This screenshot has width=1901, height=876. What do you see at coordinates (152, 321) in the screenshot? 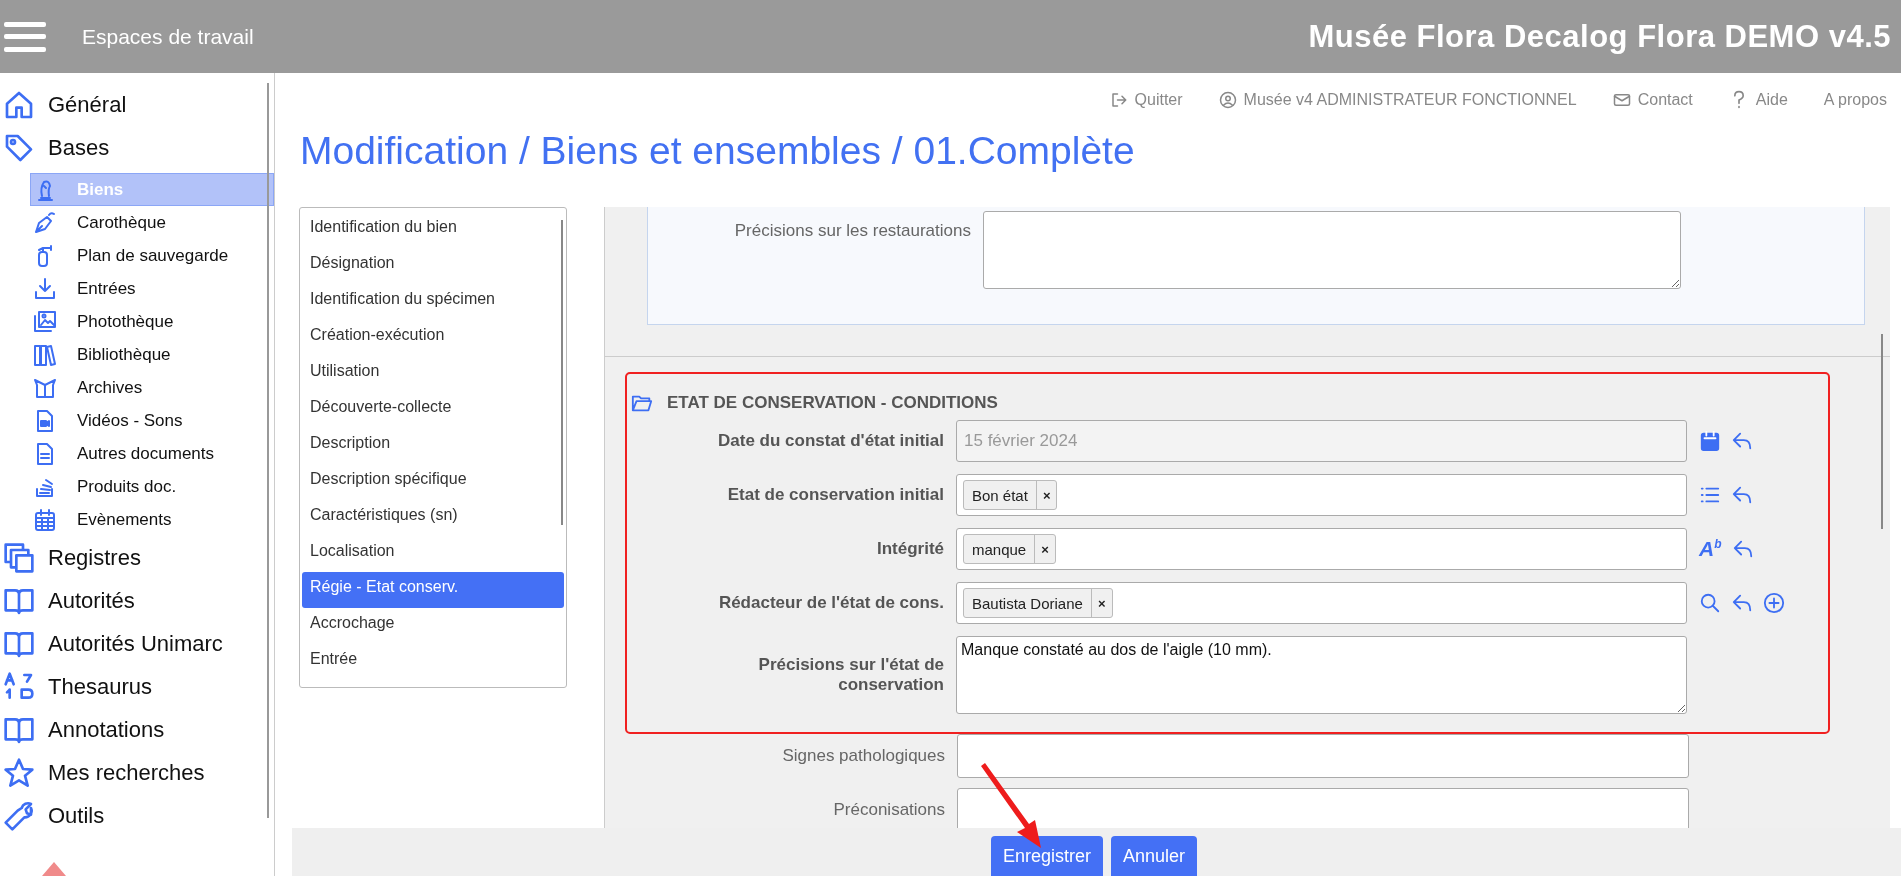
I see `sidebar-subitem: Photothèque` at bounding box center [152, 321].